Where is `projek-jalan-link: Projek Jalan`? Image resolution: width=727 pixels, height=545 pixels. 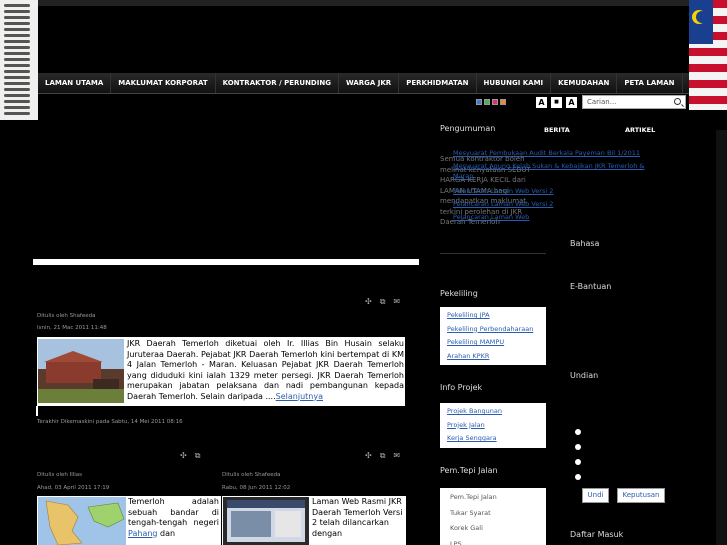 projek-jalan-link: Projek Jalan is located at coordinates (493, 426).